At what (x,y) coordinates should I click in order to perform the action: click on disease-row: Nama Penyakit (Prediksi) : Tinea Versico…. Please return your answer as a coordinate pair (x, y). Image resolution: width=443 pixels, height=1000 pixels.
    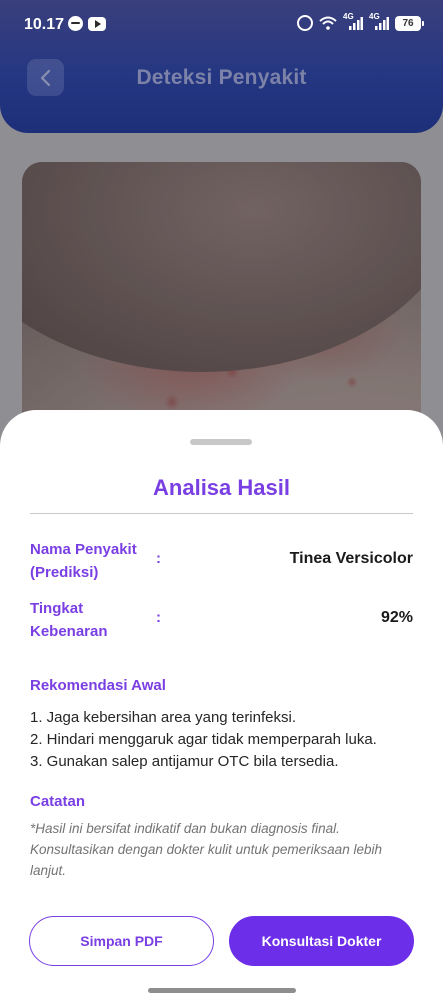
    Looking at the image, I should click on (221, 561).